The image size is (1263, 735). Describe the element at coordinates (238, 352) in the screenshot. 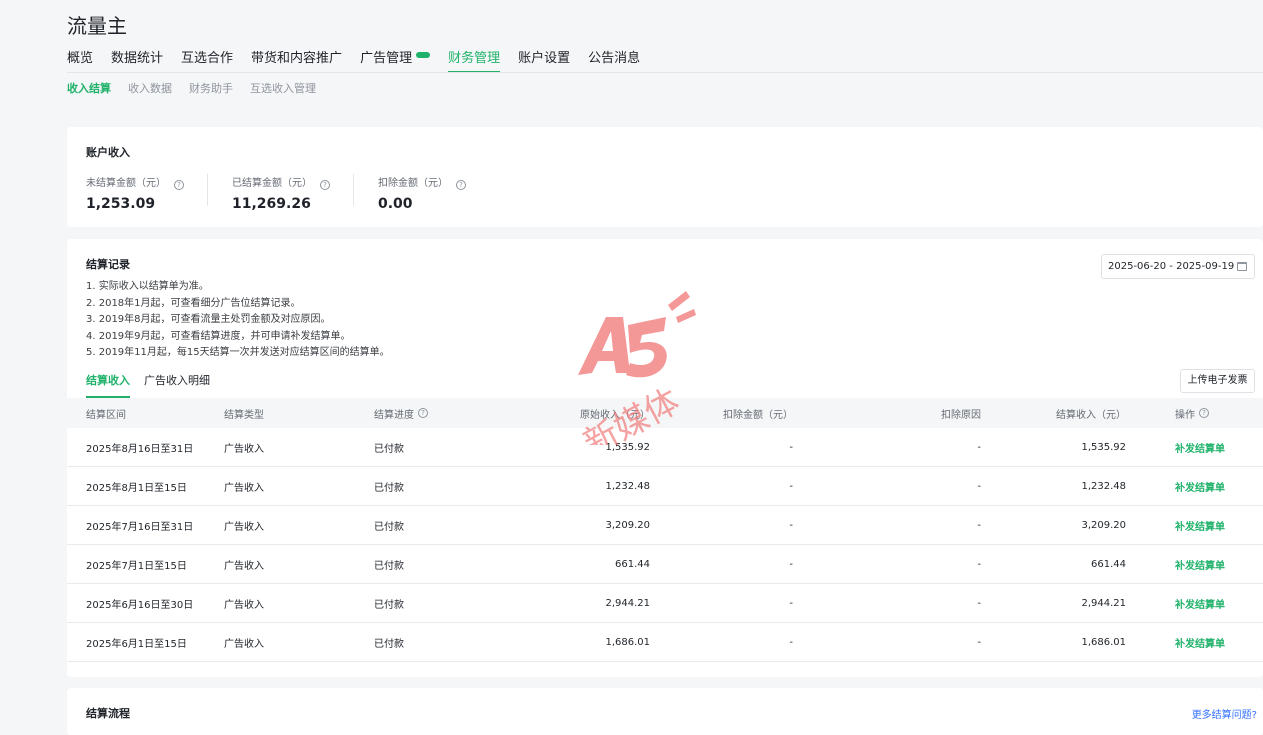

I see `note-line: 5. 2019年11月起，每15天结算一次并发送对应结算区间的结算单。` at that location.